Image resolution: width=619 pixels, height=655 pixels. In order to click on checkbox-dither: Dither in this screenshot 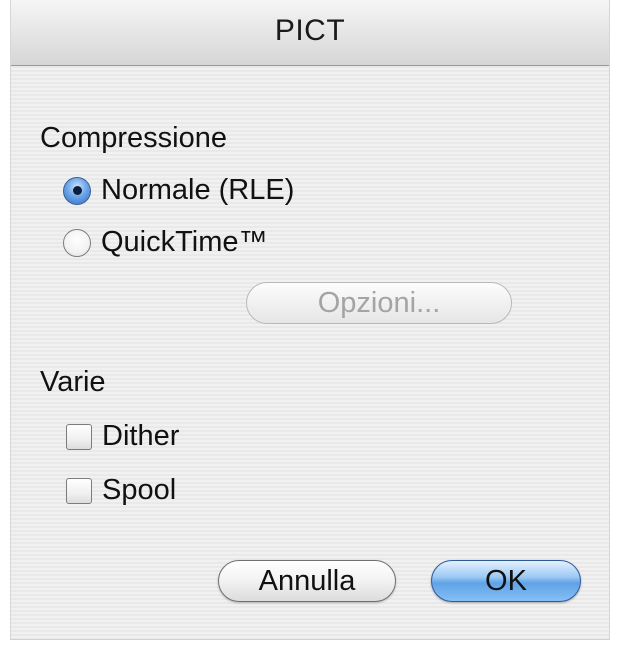, I will do `click(122, 436)`.